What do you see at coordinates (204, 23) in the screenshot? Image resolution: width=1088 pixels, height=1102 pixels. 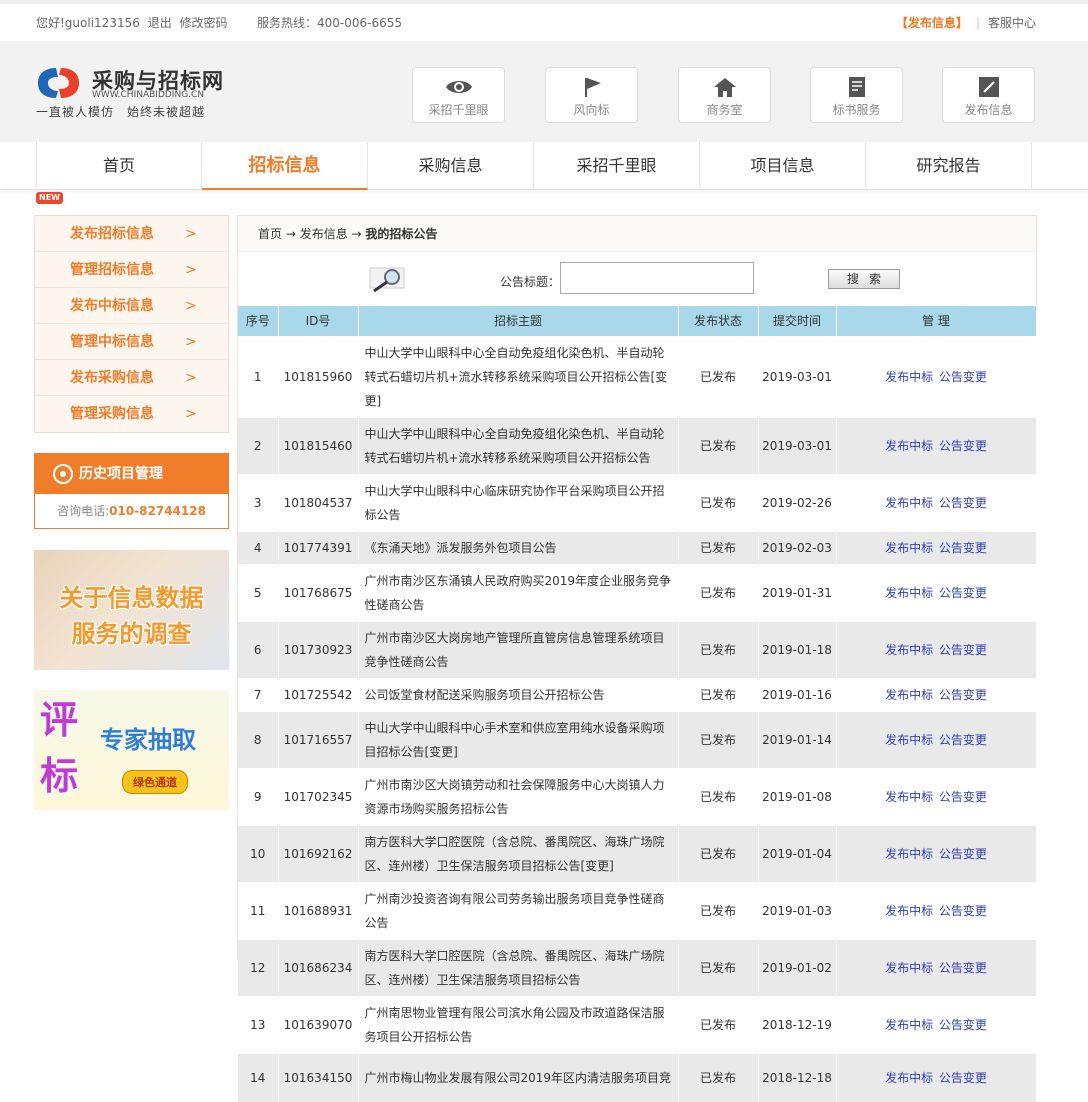 I see `change-password-link: 修改密码` at bounding box center [204, 23].